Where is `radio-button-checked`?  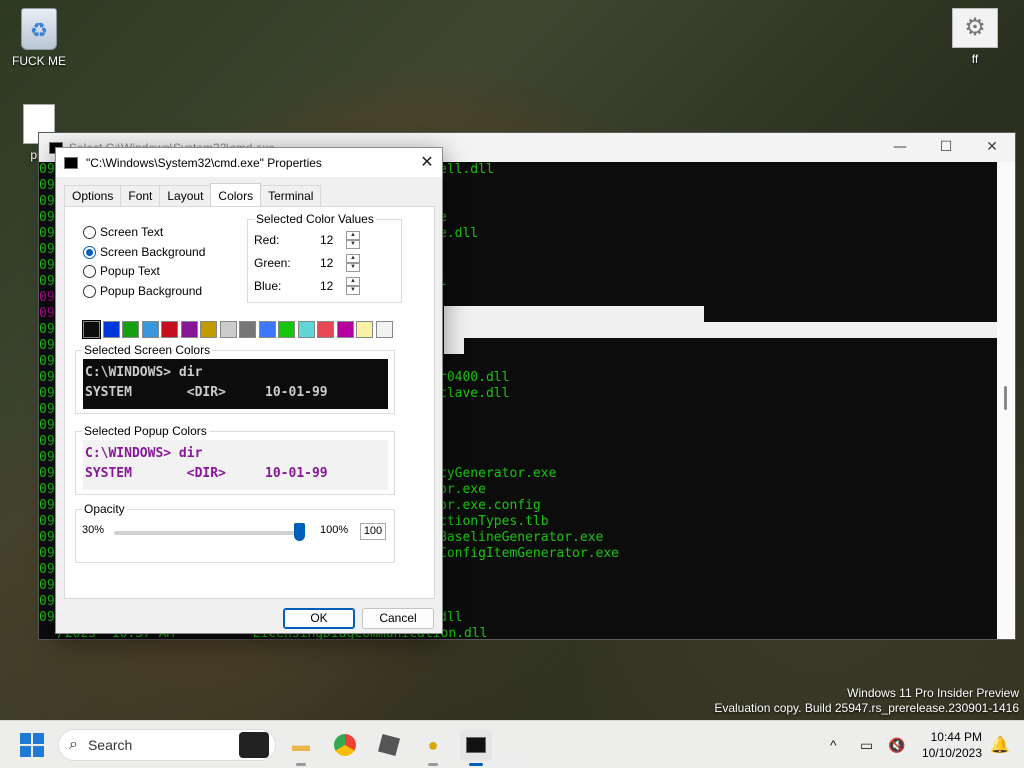
radio-button-checked is located at coordinates (89, 252).